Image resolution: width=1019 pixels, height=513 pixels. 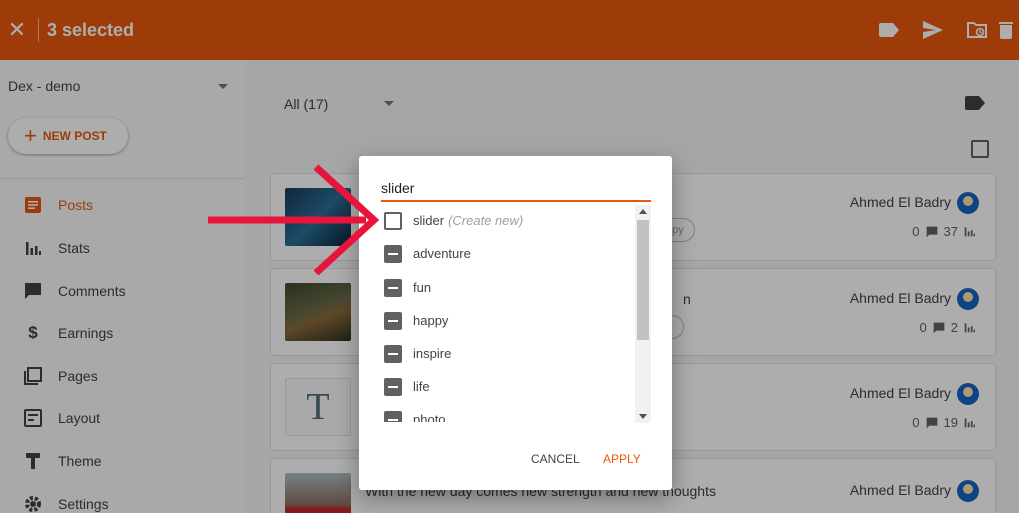 I want to click on checkbox-unchecked, so click(x=393, y=220).